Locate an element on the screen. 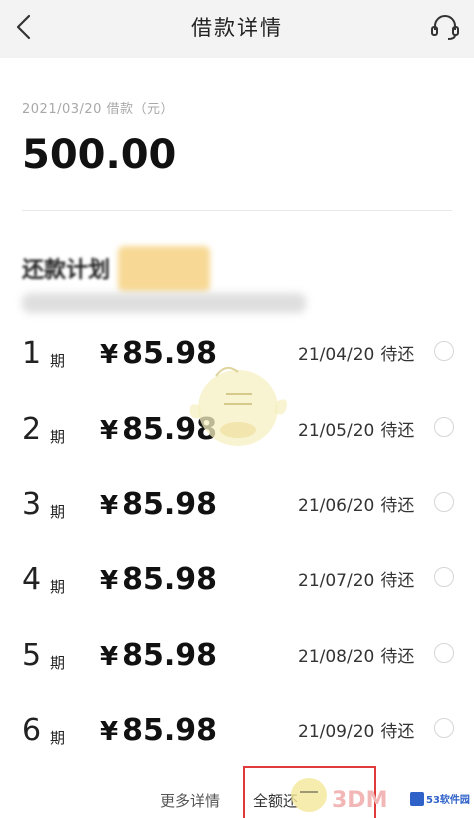  installment-number: 6 is located at coordinates (32, 730).